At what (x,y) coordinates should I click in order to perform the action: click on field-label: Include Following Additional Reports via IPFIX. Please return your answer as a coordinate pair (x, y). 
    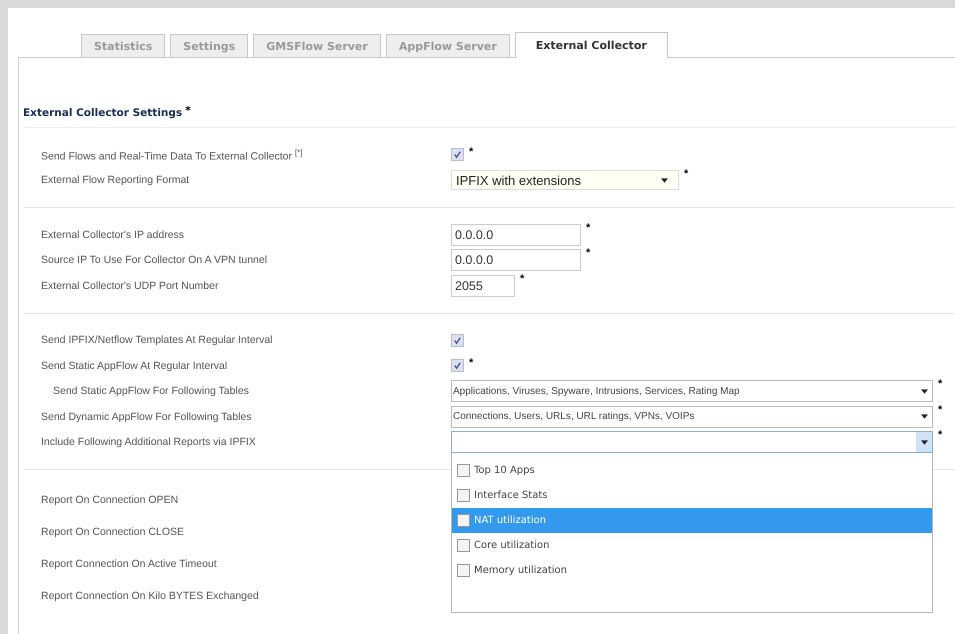
    Looking at the image, I should click on (148, 442).